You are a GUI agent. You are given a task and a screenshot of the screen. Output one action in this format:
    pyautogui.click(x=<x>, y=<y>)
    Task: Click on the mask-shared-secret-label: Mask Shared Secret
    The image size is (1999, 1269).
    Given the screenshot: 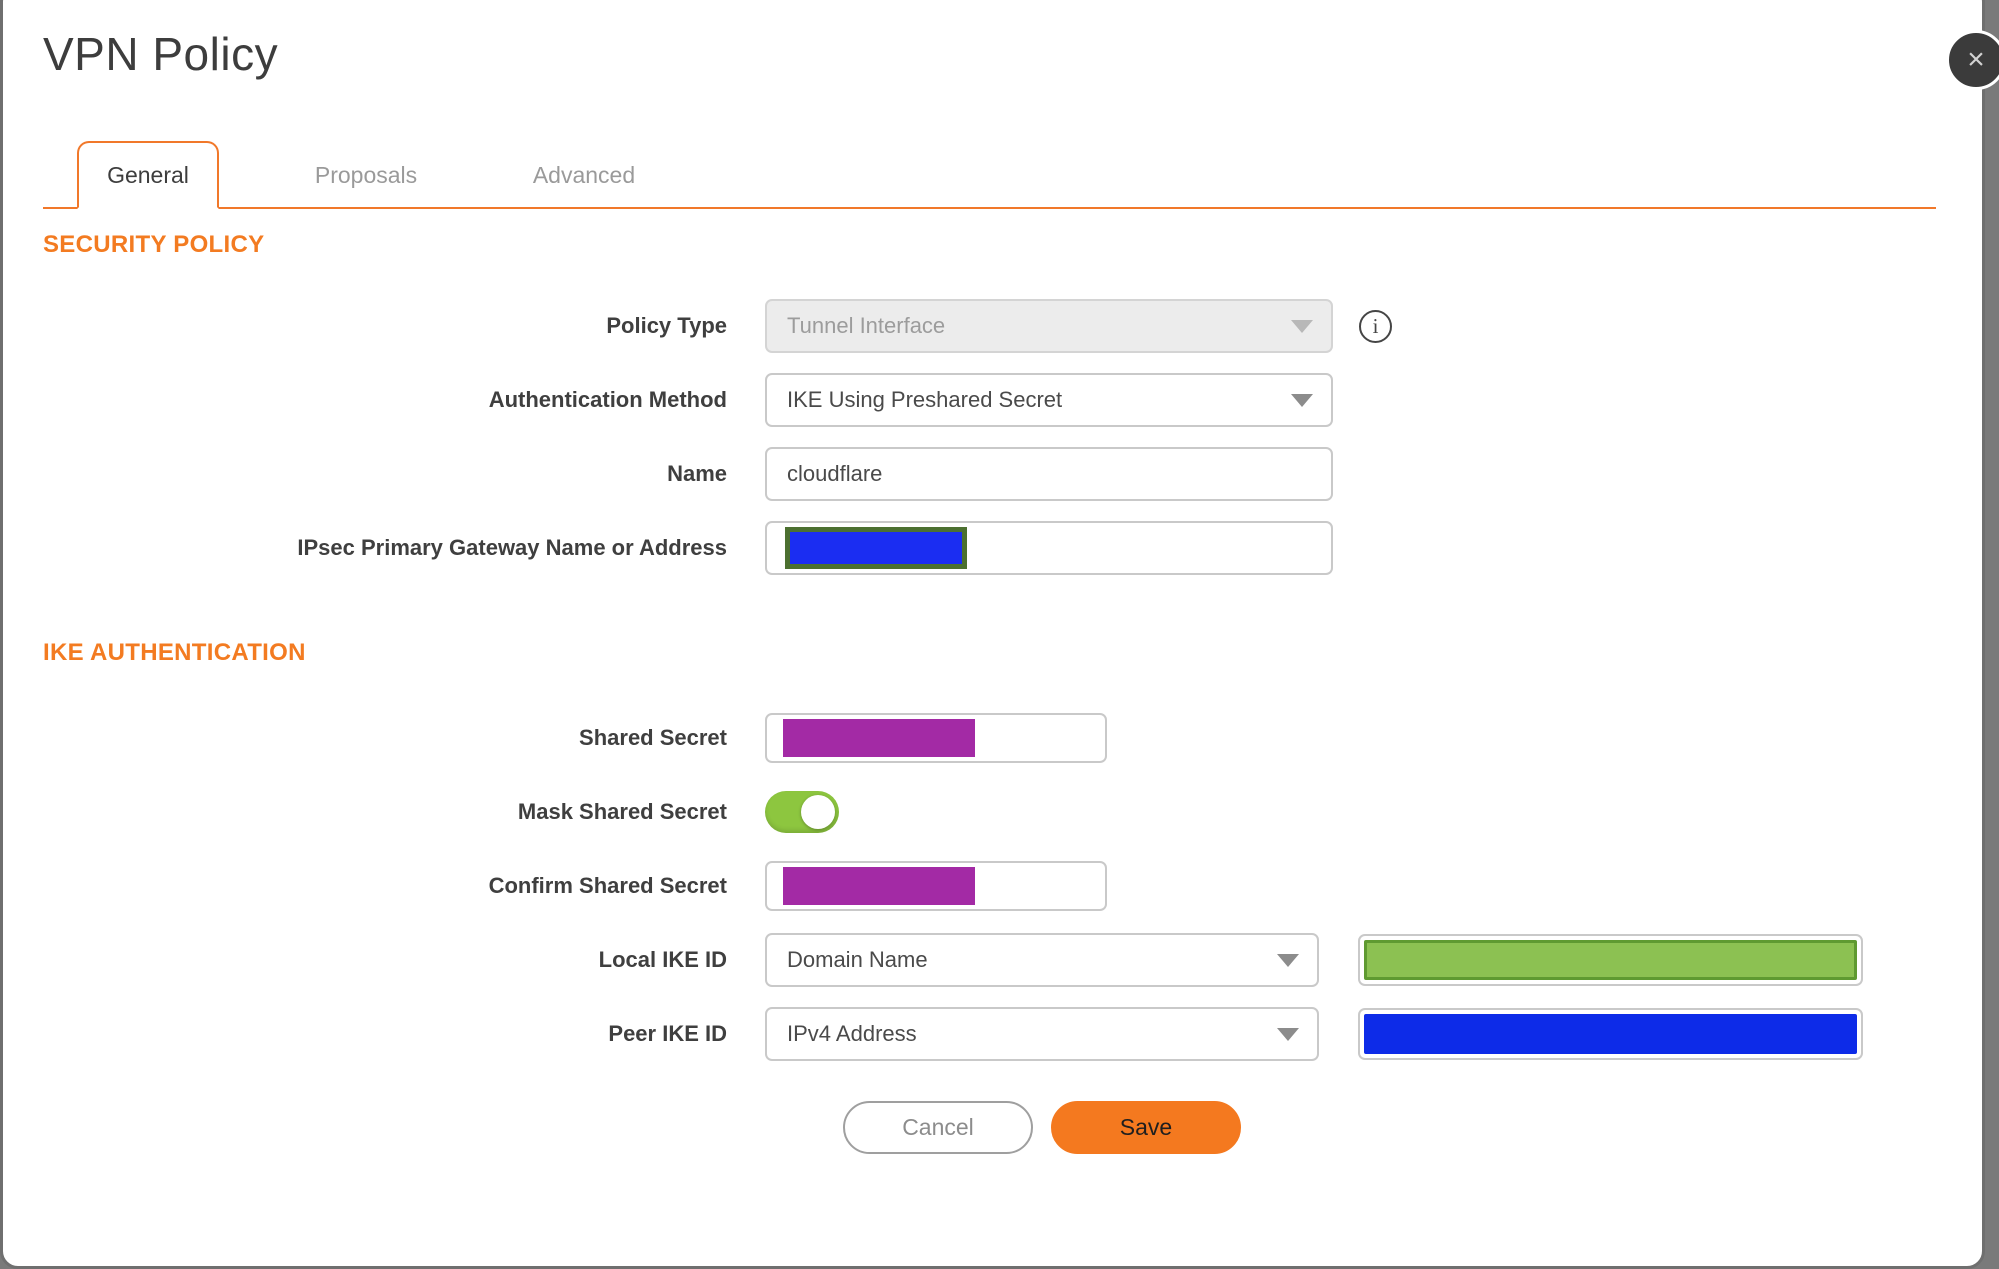 What is the action you would take?
    pyautogui.click(x=622, y=811)
    